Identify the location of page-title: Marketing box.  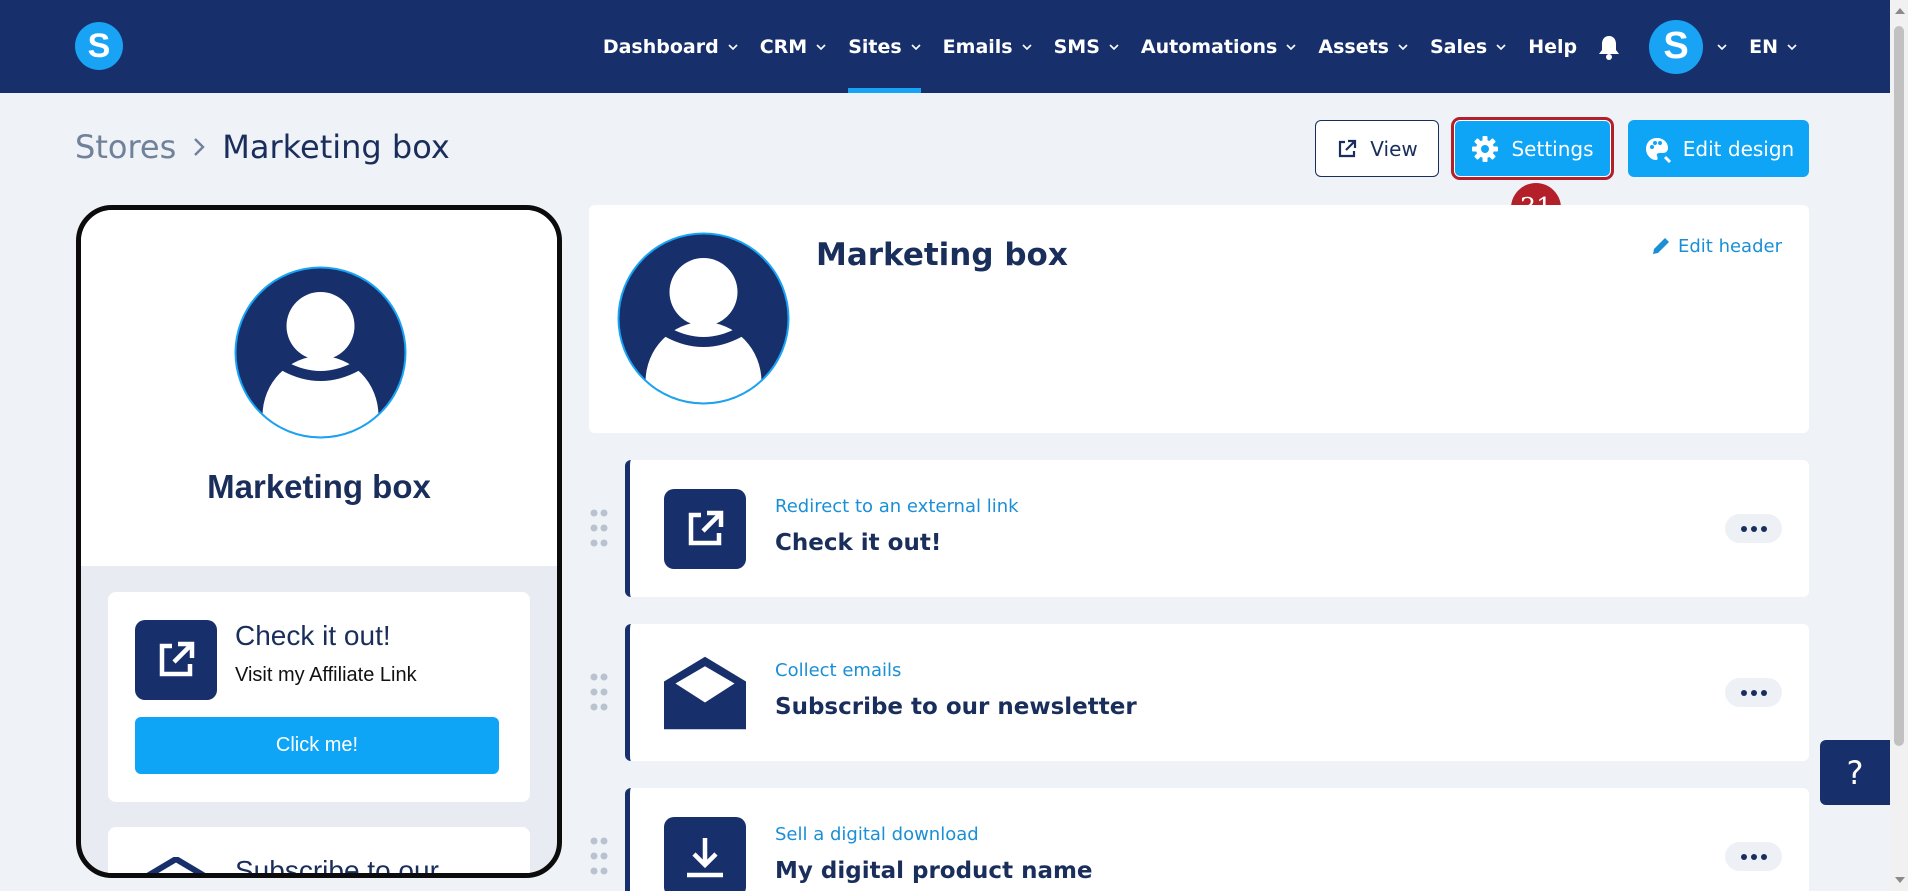
(336, 147).